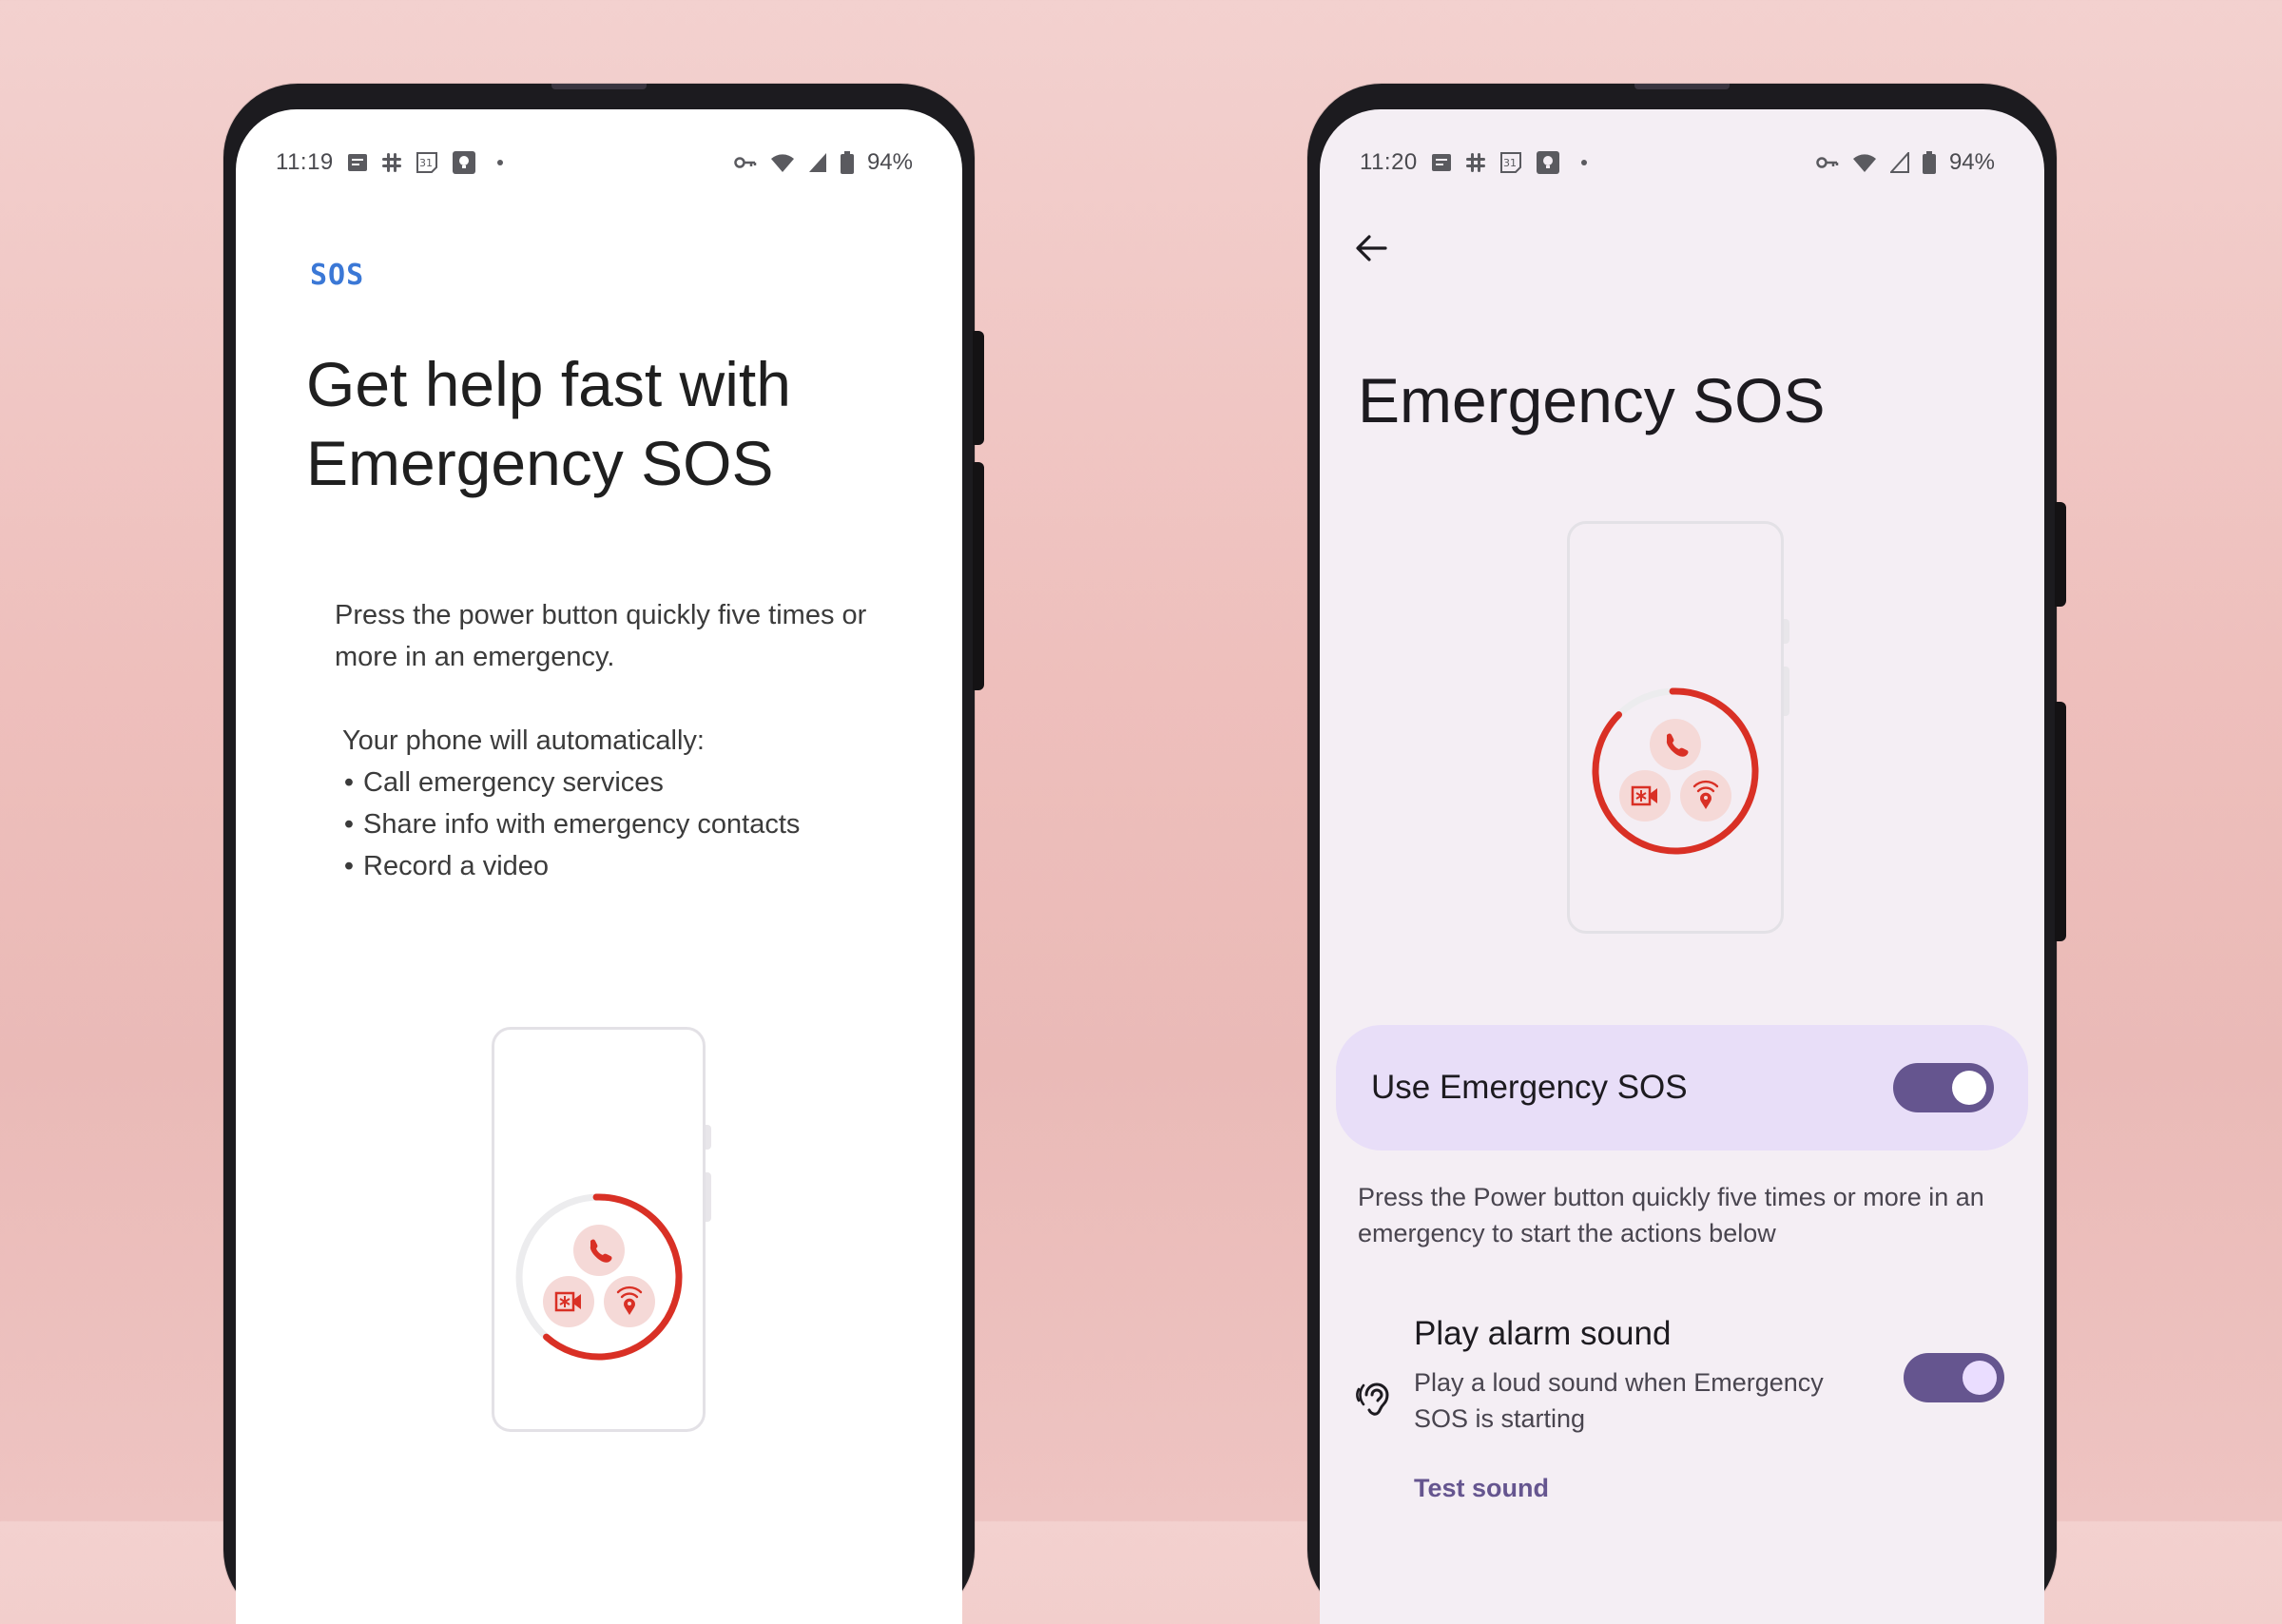  I want to click on status-time: 11:19, so click(305, 162).